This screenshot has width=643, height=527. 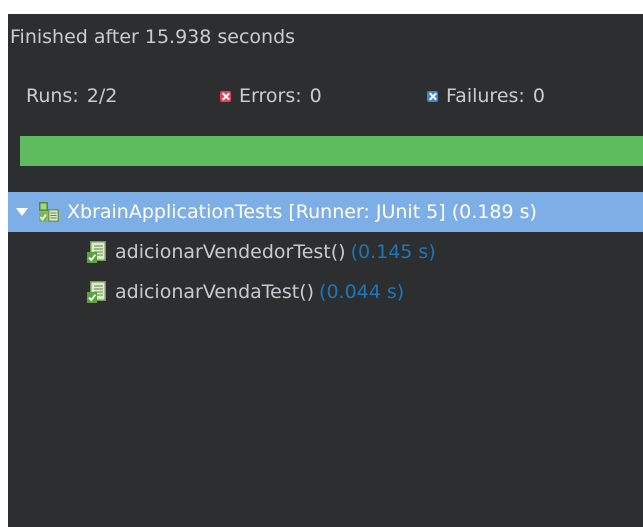 I want to click on errors-counter: Errors: 0, so click(x=271, y=96).